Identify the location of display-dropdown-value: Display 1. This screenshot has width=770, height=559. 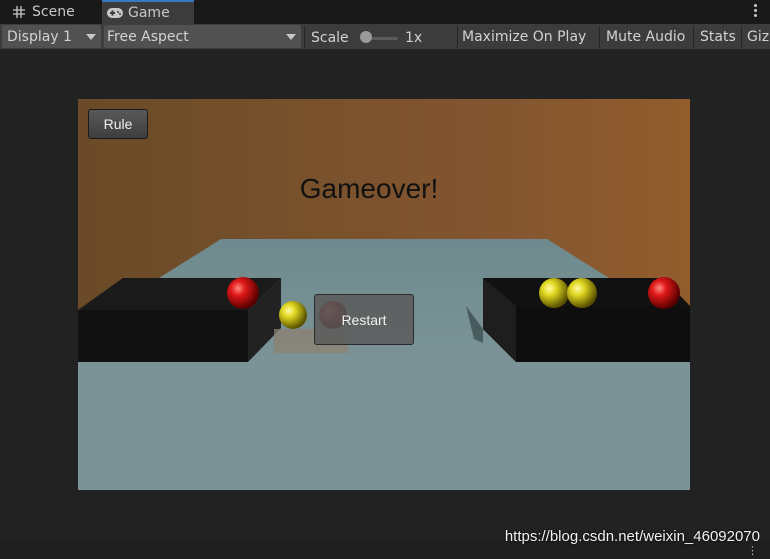
(39, 36).